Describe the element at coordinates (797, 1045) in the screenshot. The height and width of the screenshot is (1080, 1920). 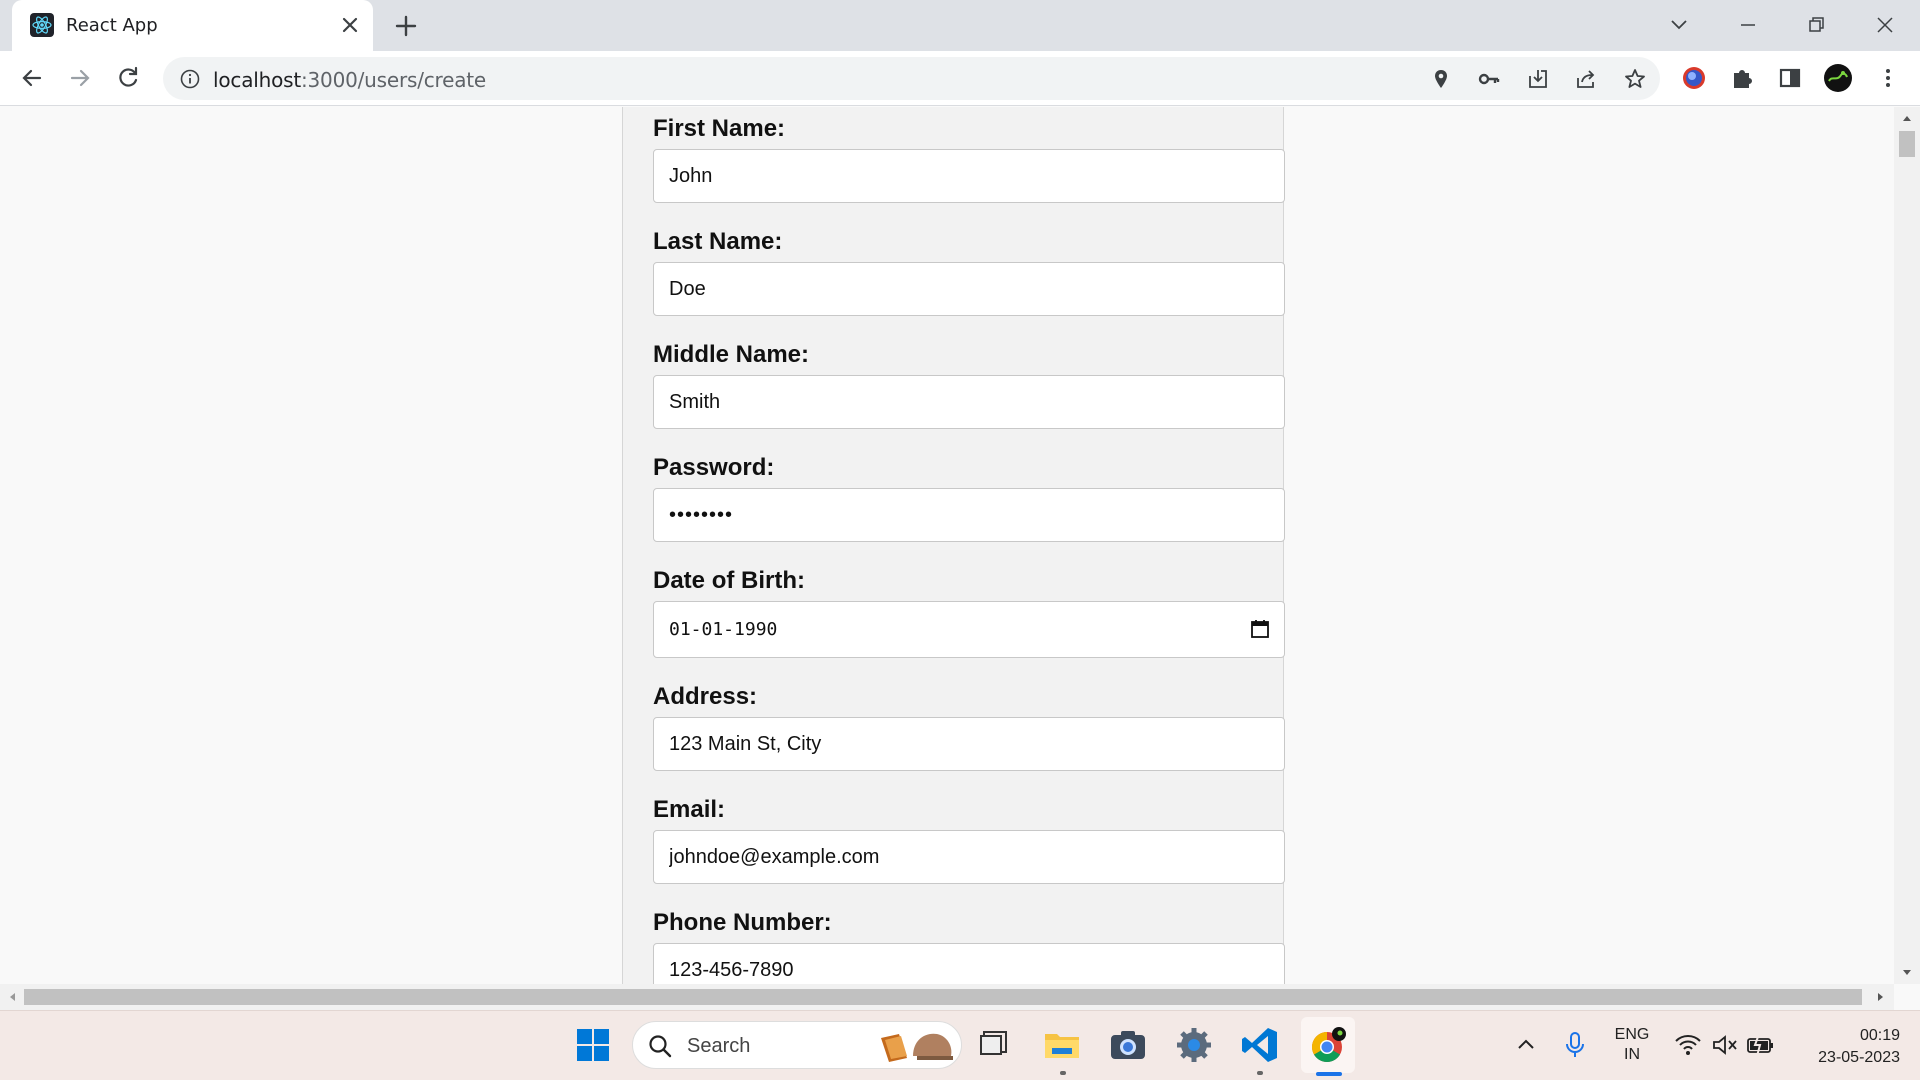
I see `taskbar-search-box: Search` at that location.